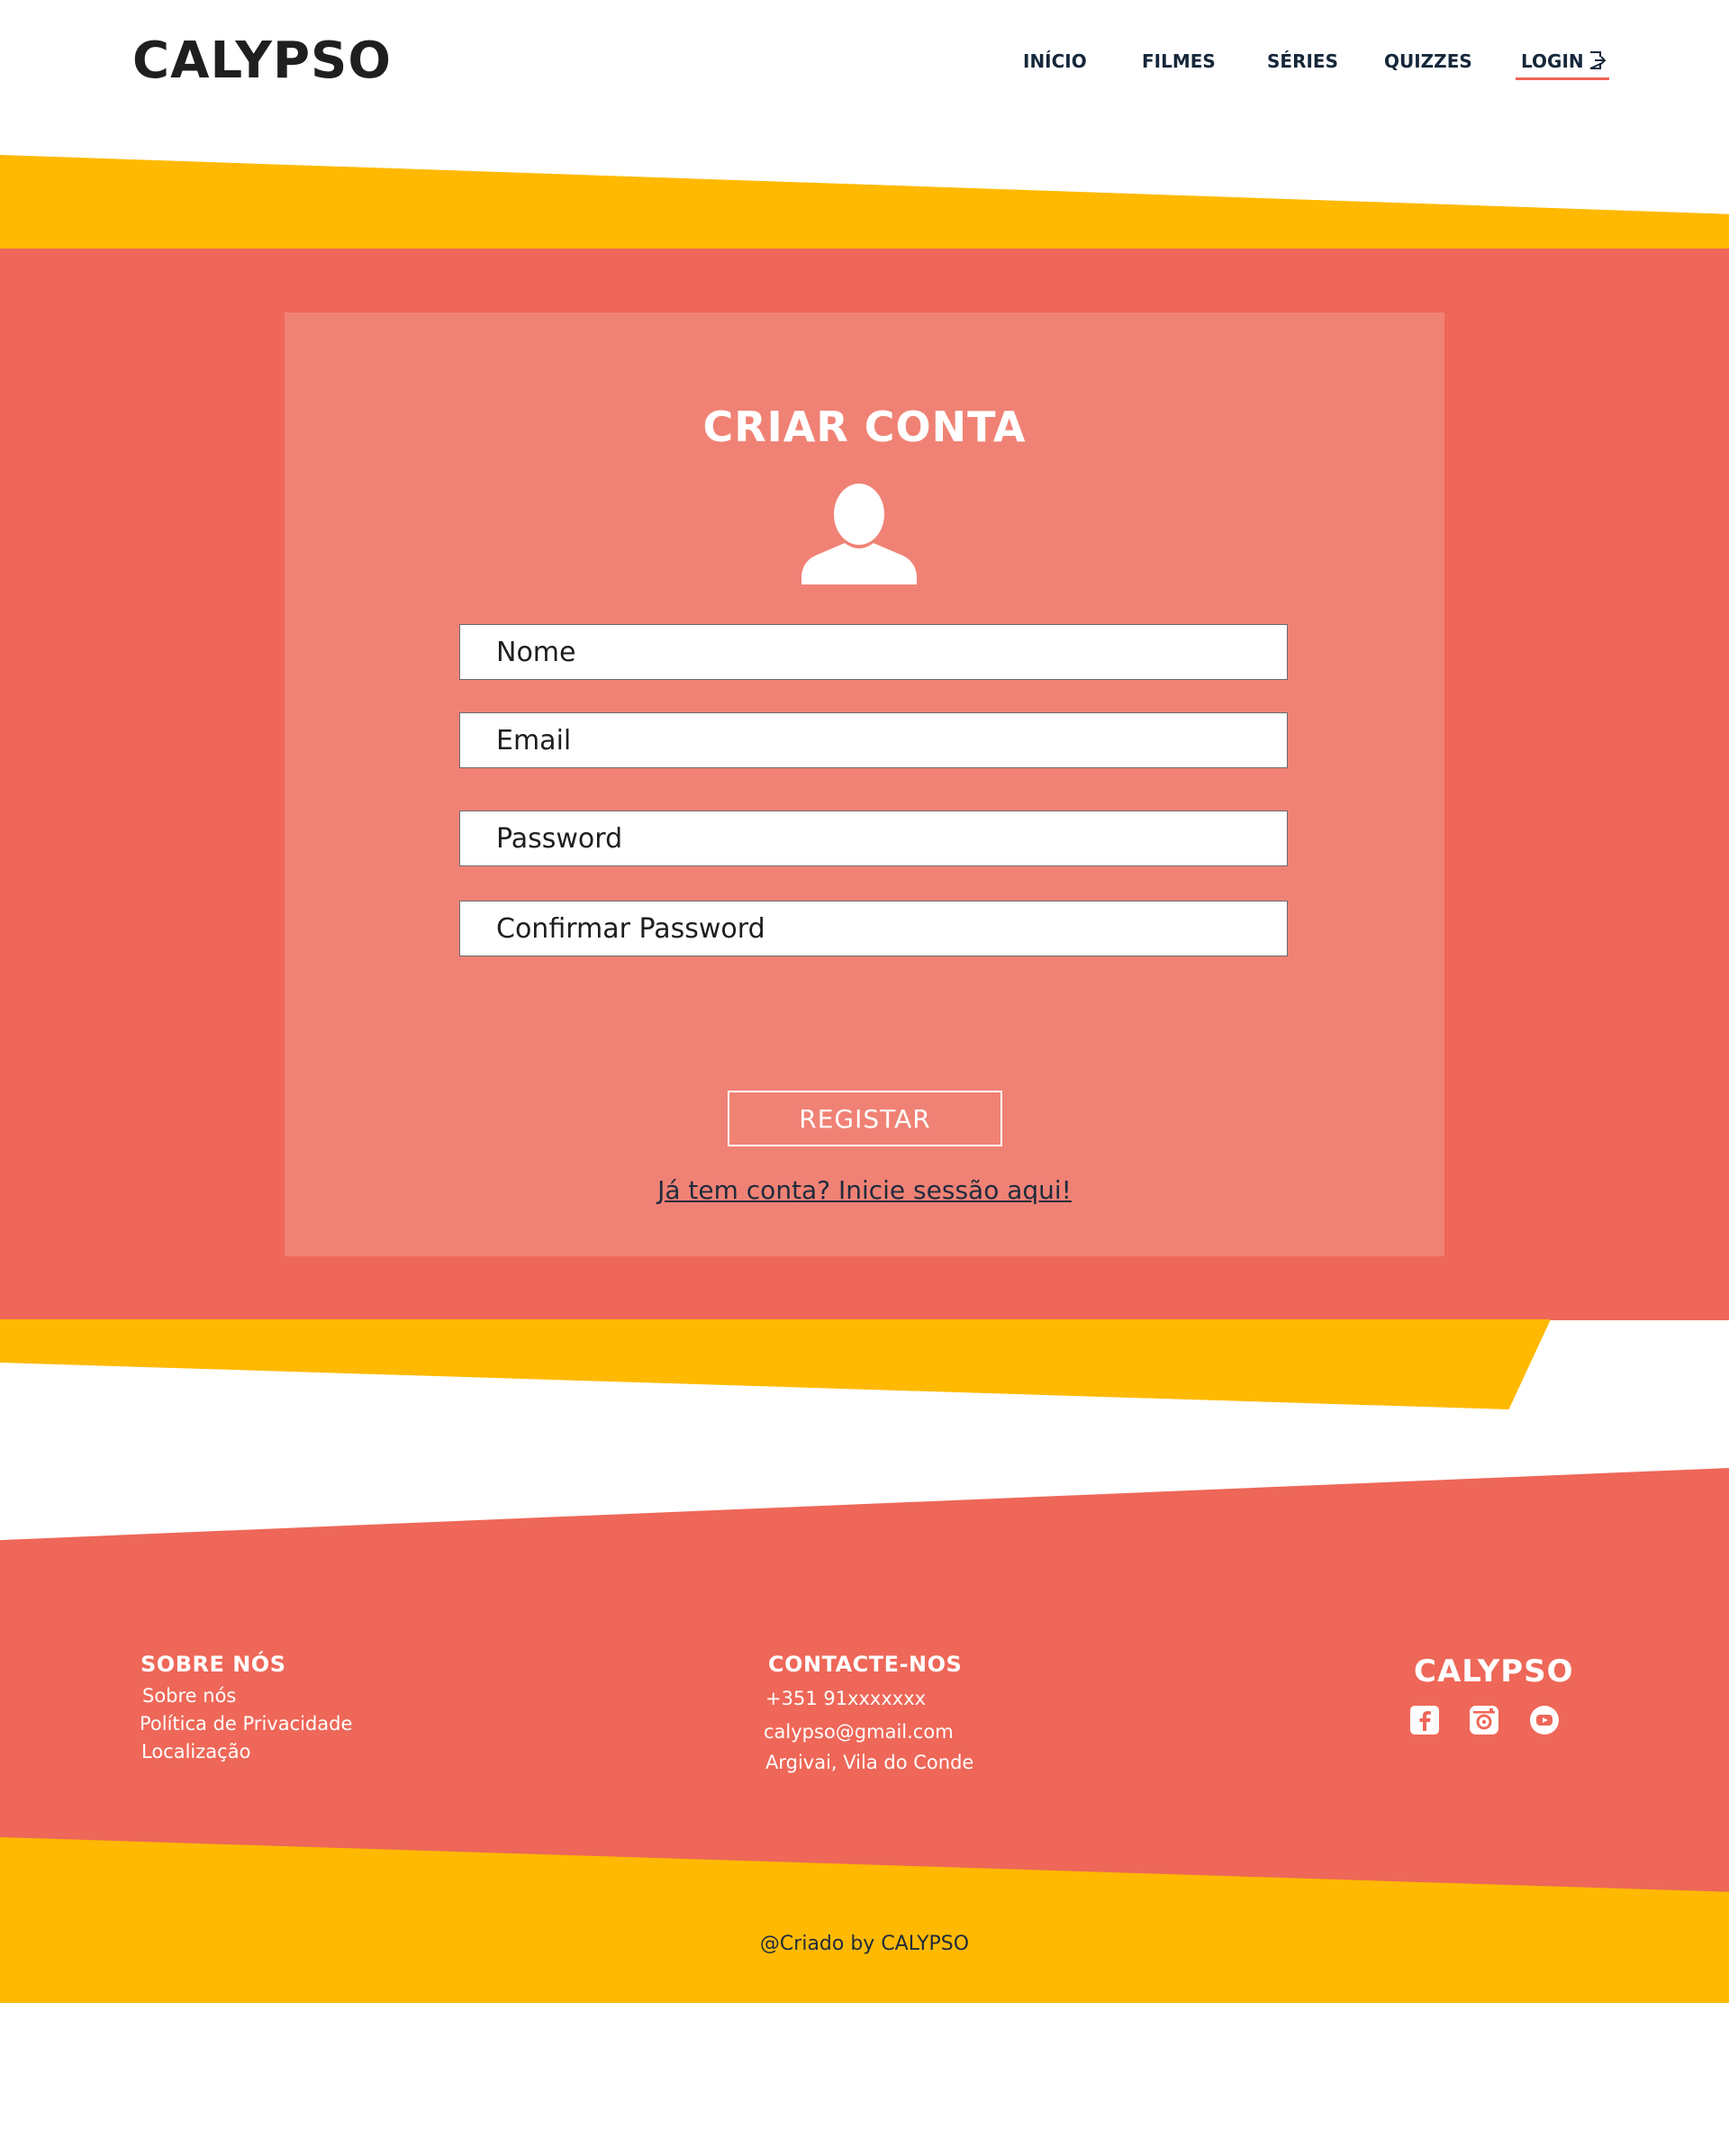 The width and height of the screenshot is (1729, 2156). I want to click on contact-email: calypso@gmail.com, so click(859, 1732).